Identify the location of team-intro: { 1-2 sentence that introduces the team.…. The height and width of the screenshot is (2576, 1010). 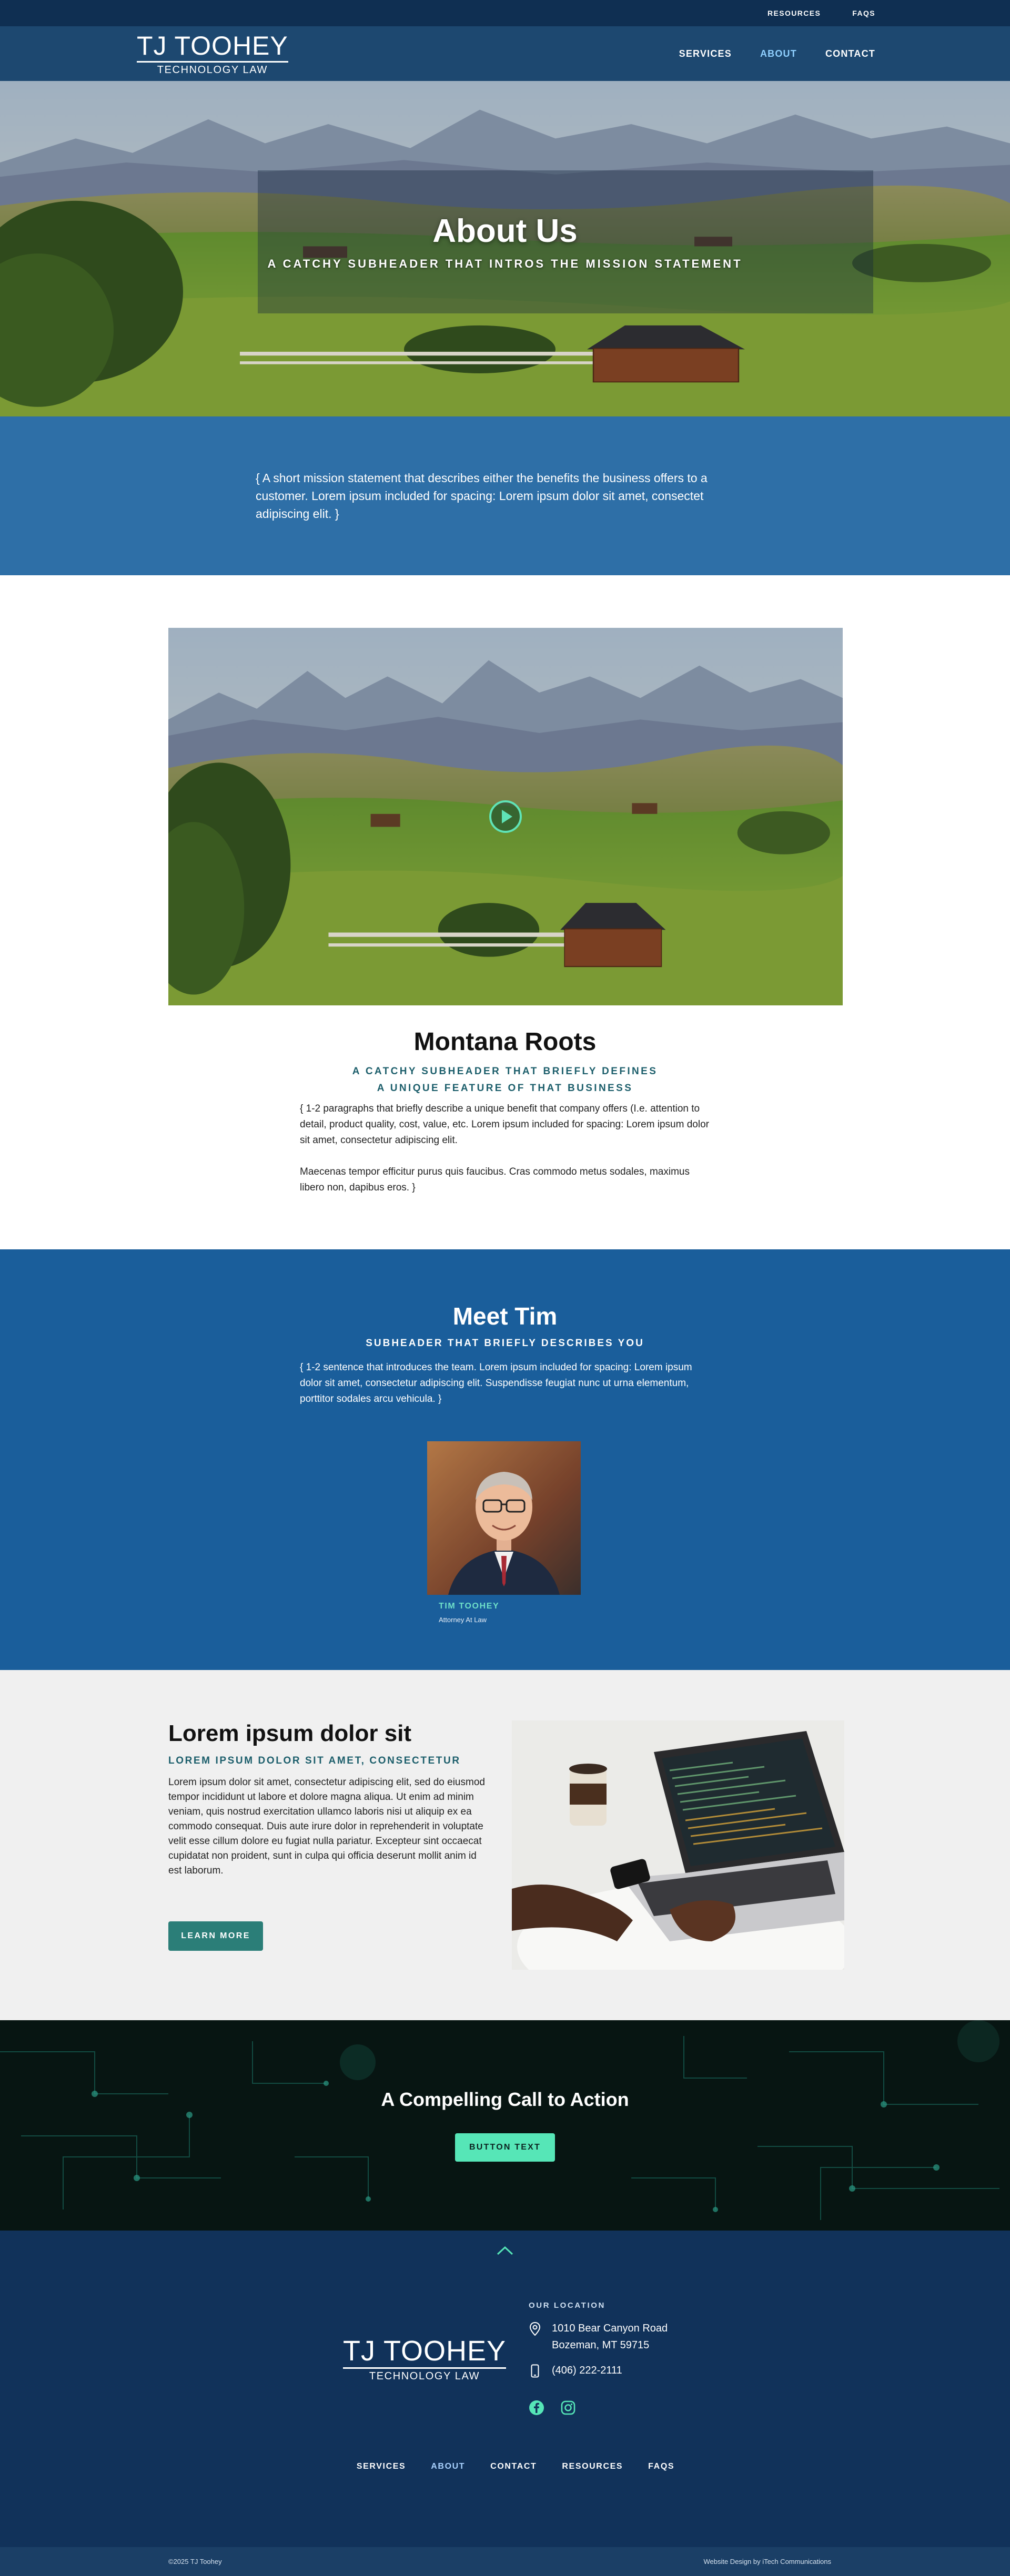
(496, 1383).